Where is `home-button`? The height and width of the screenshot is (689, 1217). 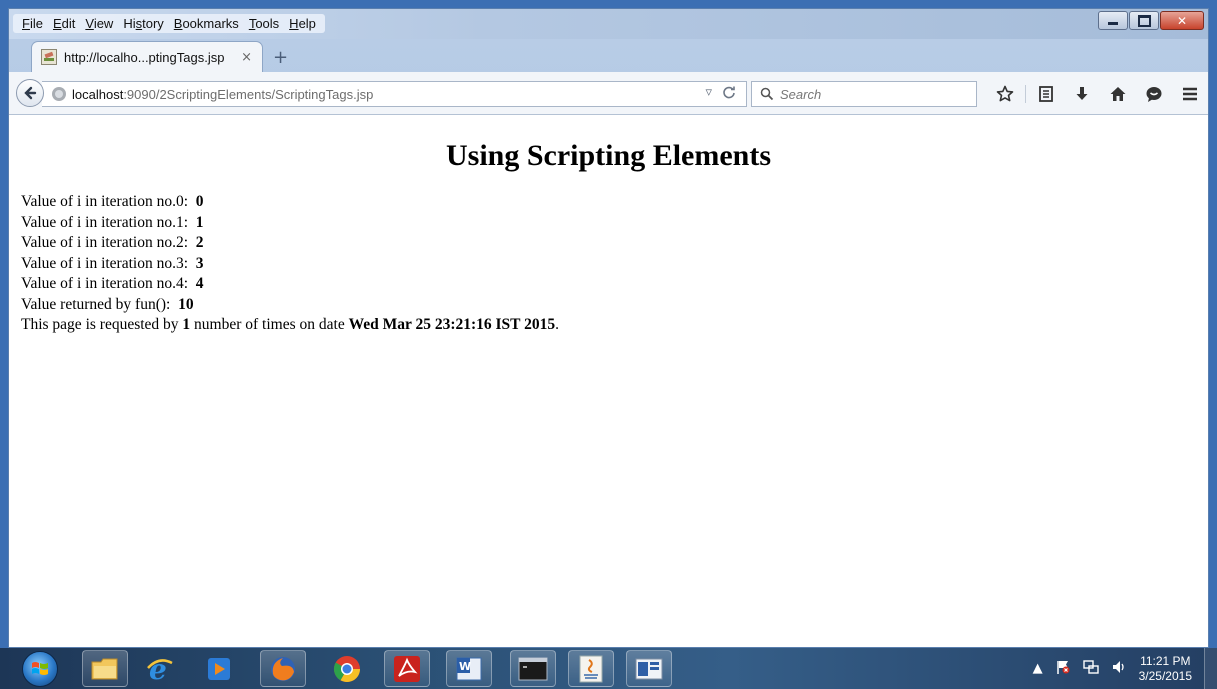 home-button is located at coordinates (1118, 94).